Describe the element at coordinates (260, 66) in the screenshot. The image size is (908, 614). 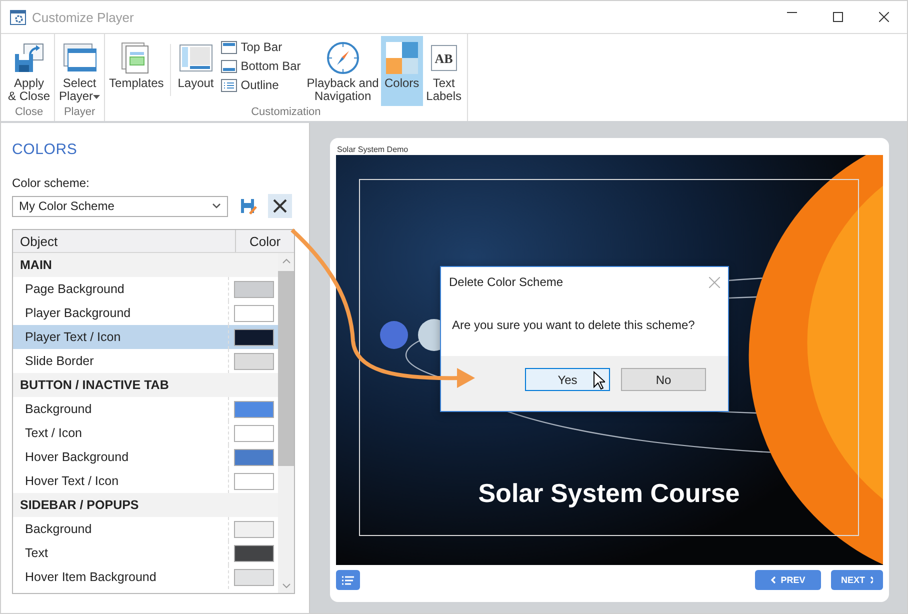
I see `ribbon-button: Bottom Bar` at that location.